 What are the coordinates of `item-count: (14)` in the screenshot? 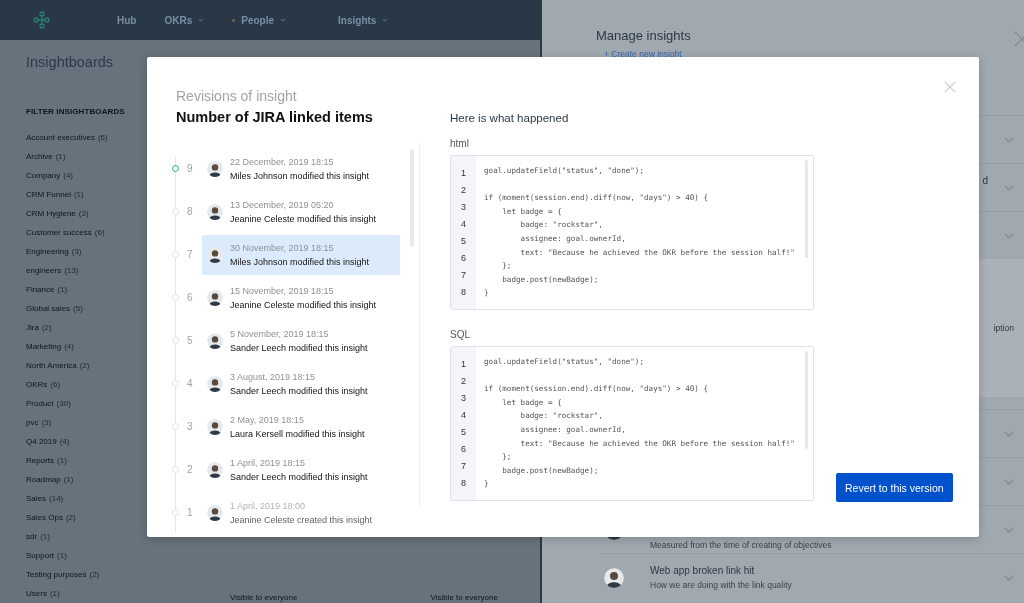 It's located at (56, 498).